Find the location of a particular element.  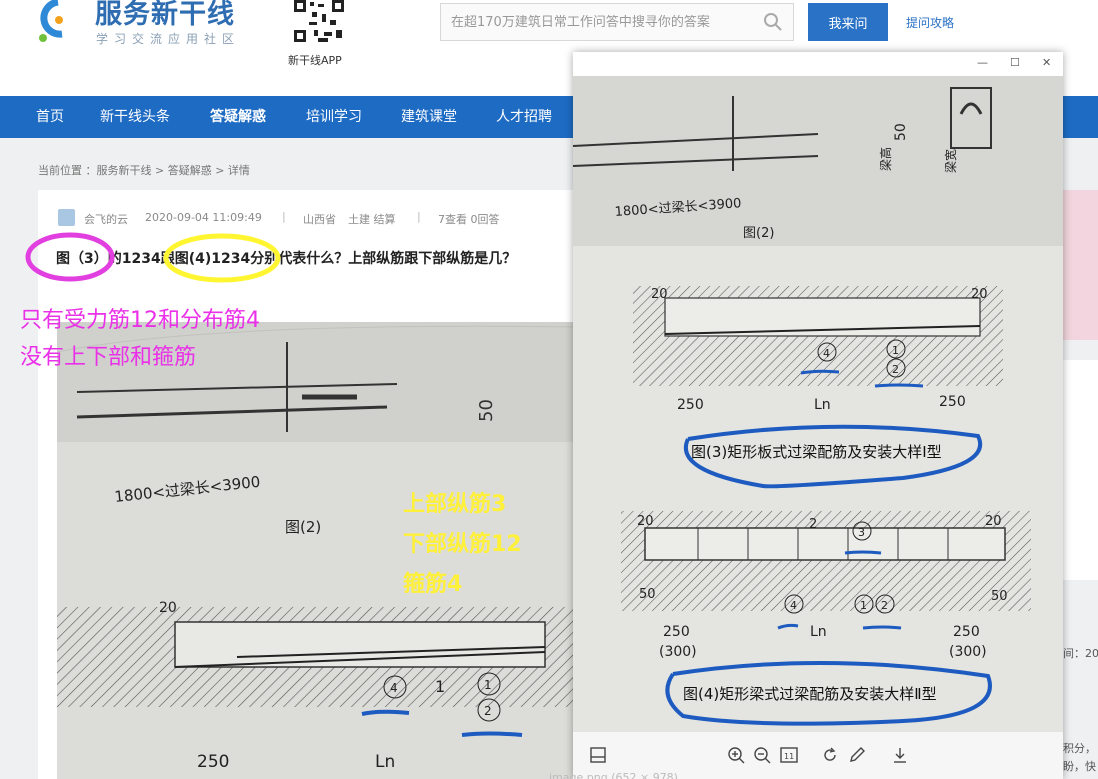

zoom-out-icon is located at coordinates (762, 755).